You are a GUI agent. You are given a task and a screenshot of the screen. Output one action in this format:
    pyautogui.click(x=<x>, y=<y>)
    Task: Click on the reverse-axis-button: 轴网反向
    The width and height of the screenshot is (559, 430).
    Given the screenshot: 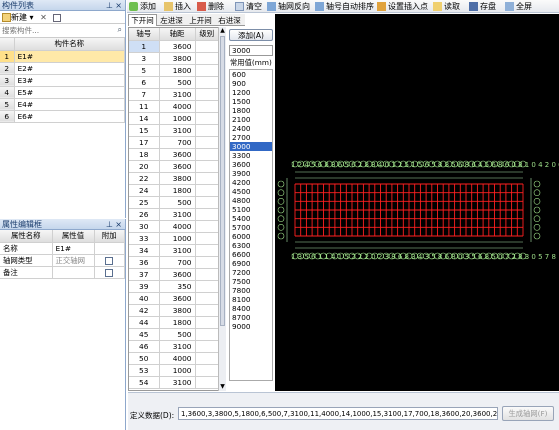 What is the action you would take?
    pyautogui.click(x=288, y=6)
    